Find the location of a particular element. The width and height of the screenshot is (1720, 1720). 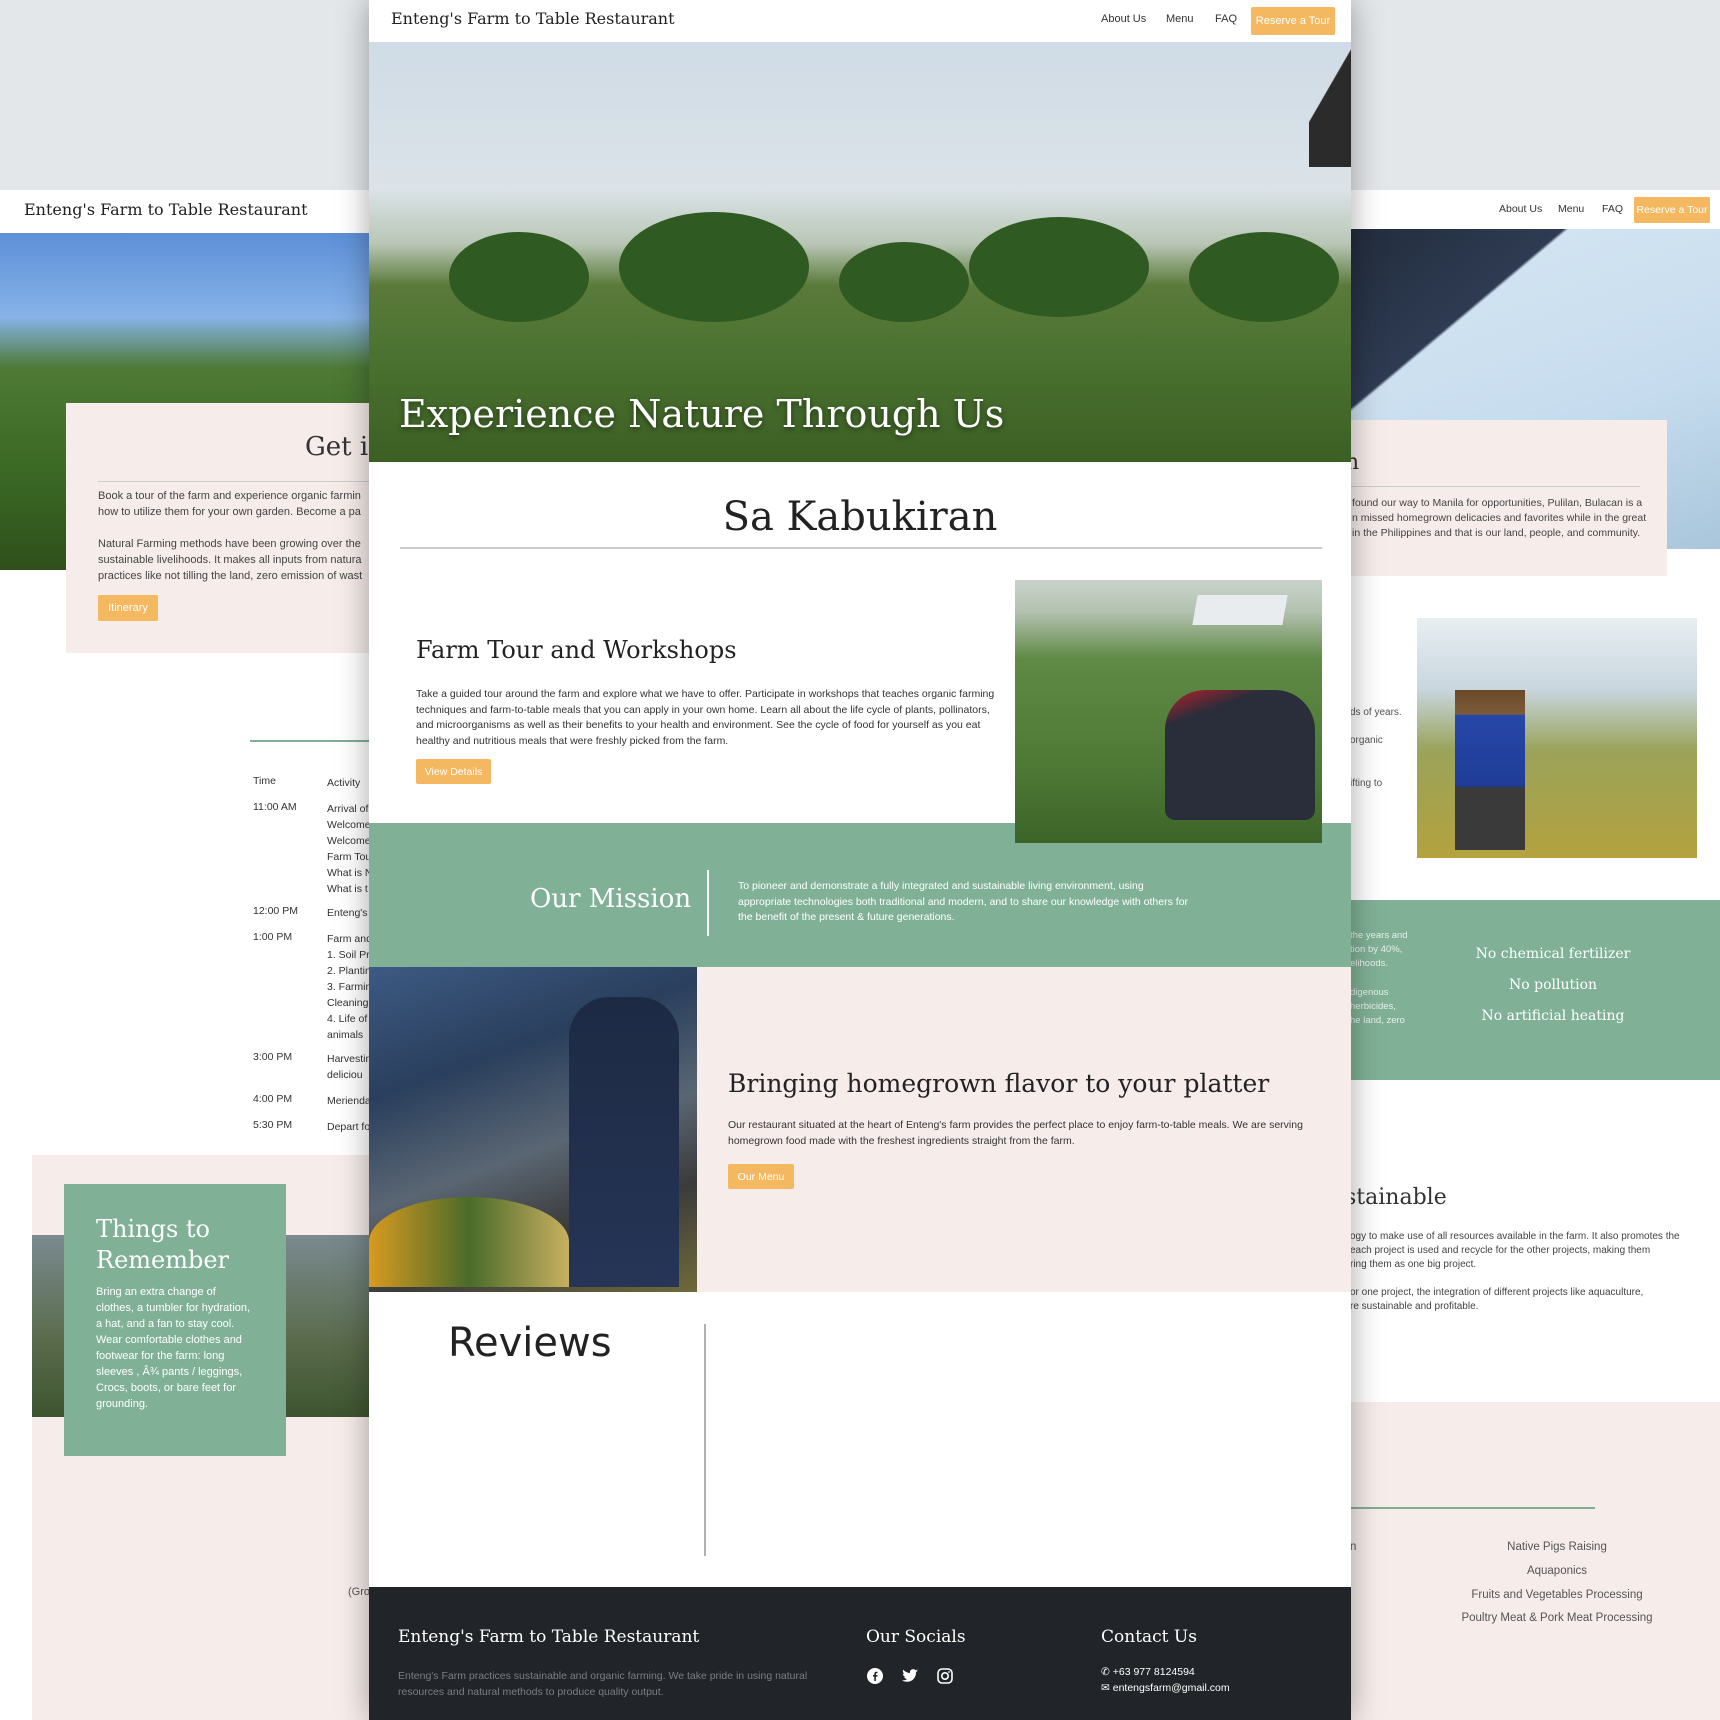

green-small-text: herbicides, is located at coordinates (1373, 1006).